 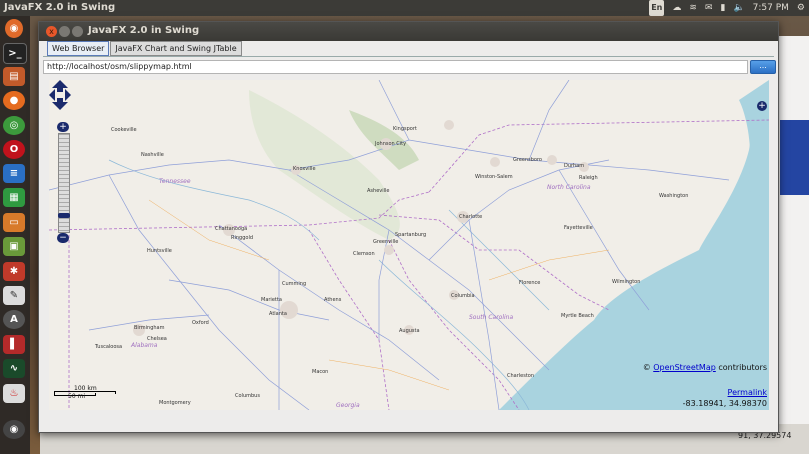 What do you see at coordinates (494, 177) in the screenshot?
I see `city-label: Winston-Salem` at bounding box center [494, 177].